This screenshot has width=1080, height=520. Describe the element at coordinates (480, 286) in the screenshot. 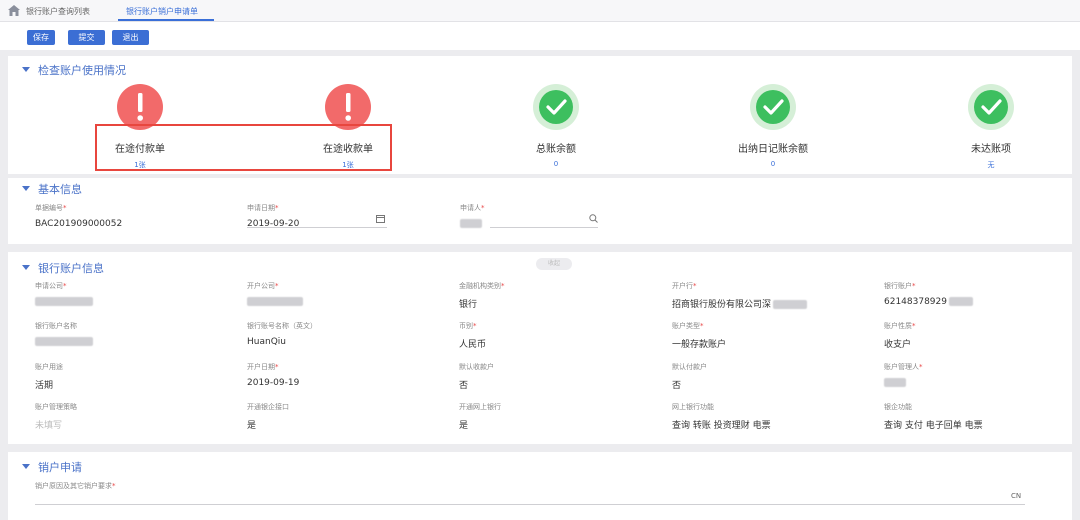

I see `field-label: 金融机构类别` at that location.